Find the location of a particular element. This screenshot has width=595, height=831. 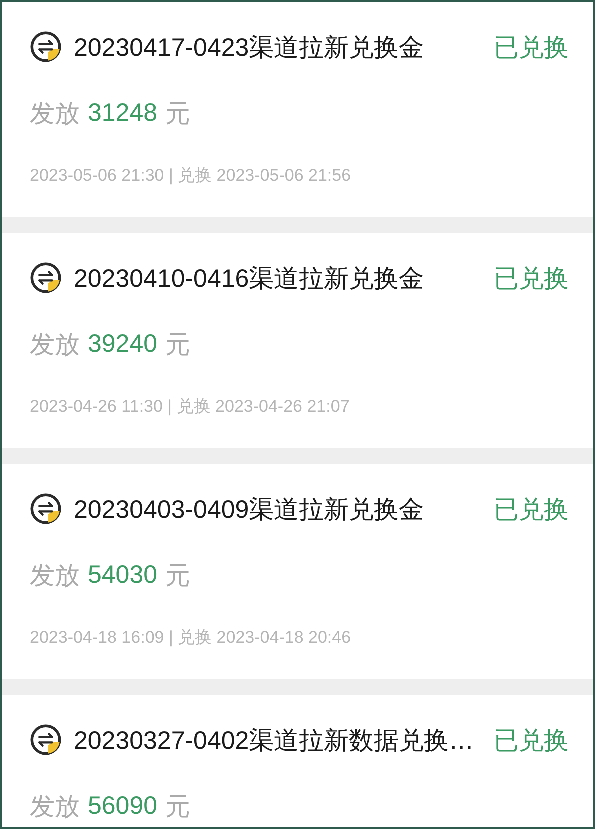

record-dates: 2023-04-18 16:09 | 兑换 2023-04-18 20:46 is located at coordinates (191, 638).